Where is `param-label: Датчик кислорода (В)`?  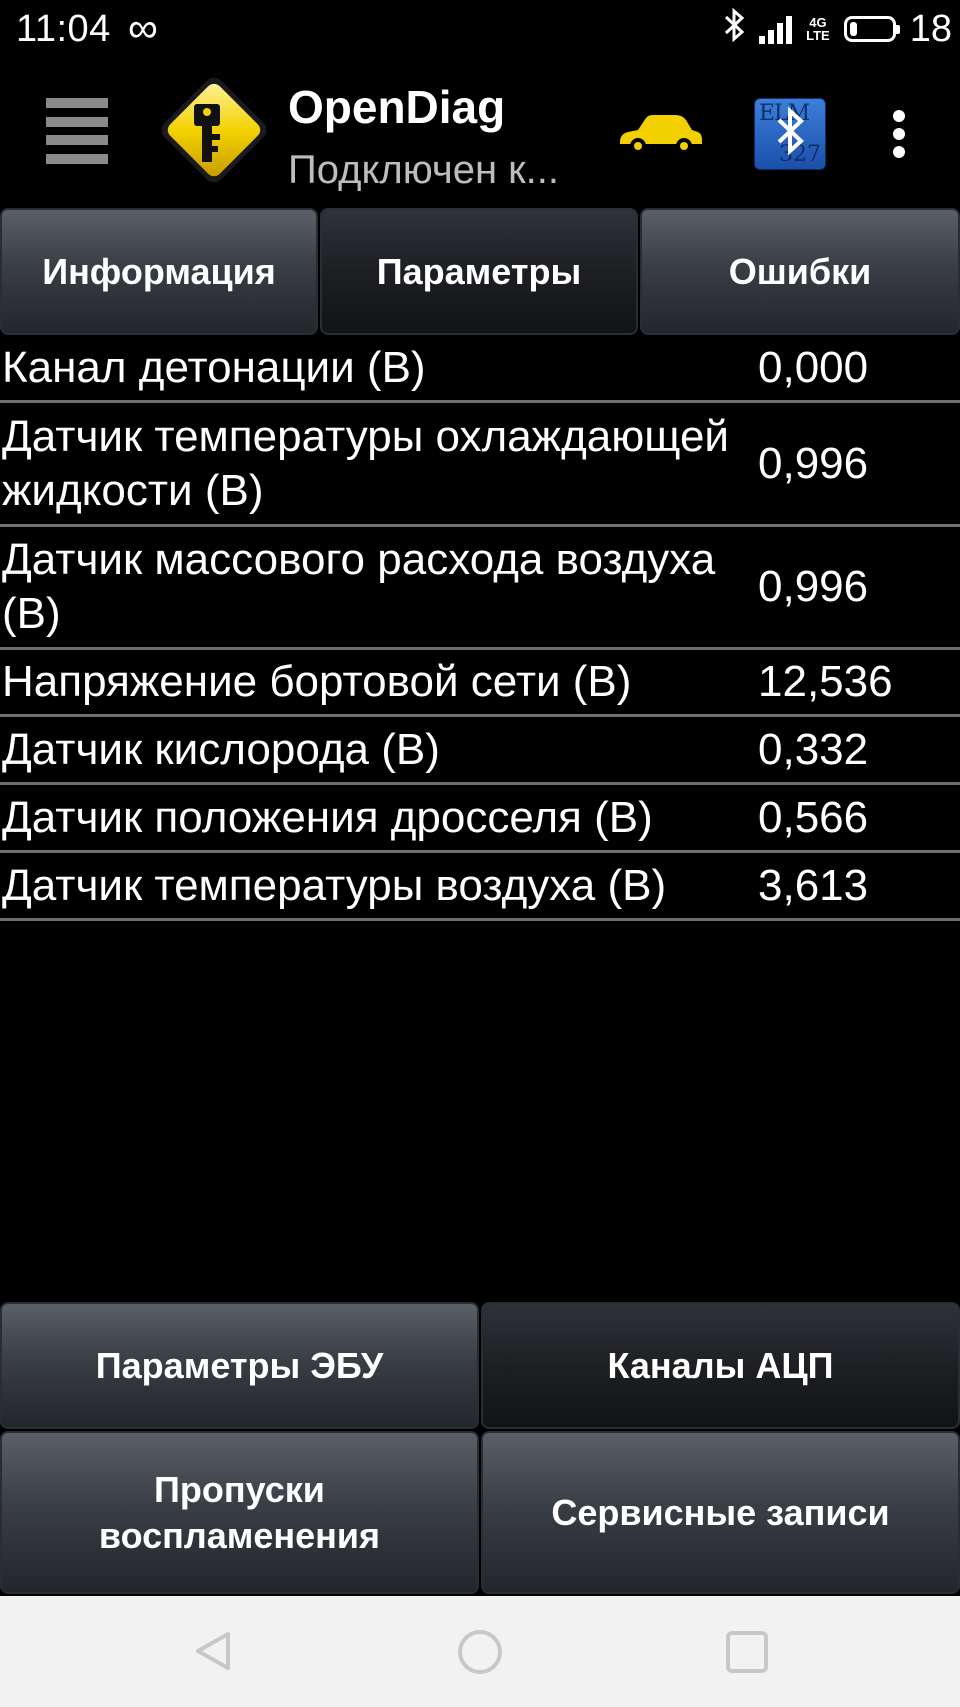 param-label: Датчик кислорода (В) is located at coordinates (221, 749).